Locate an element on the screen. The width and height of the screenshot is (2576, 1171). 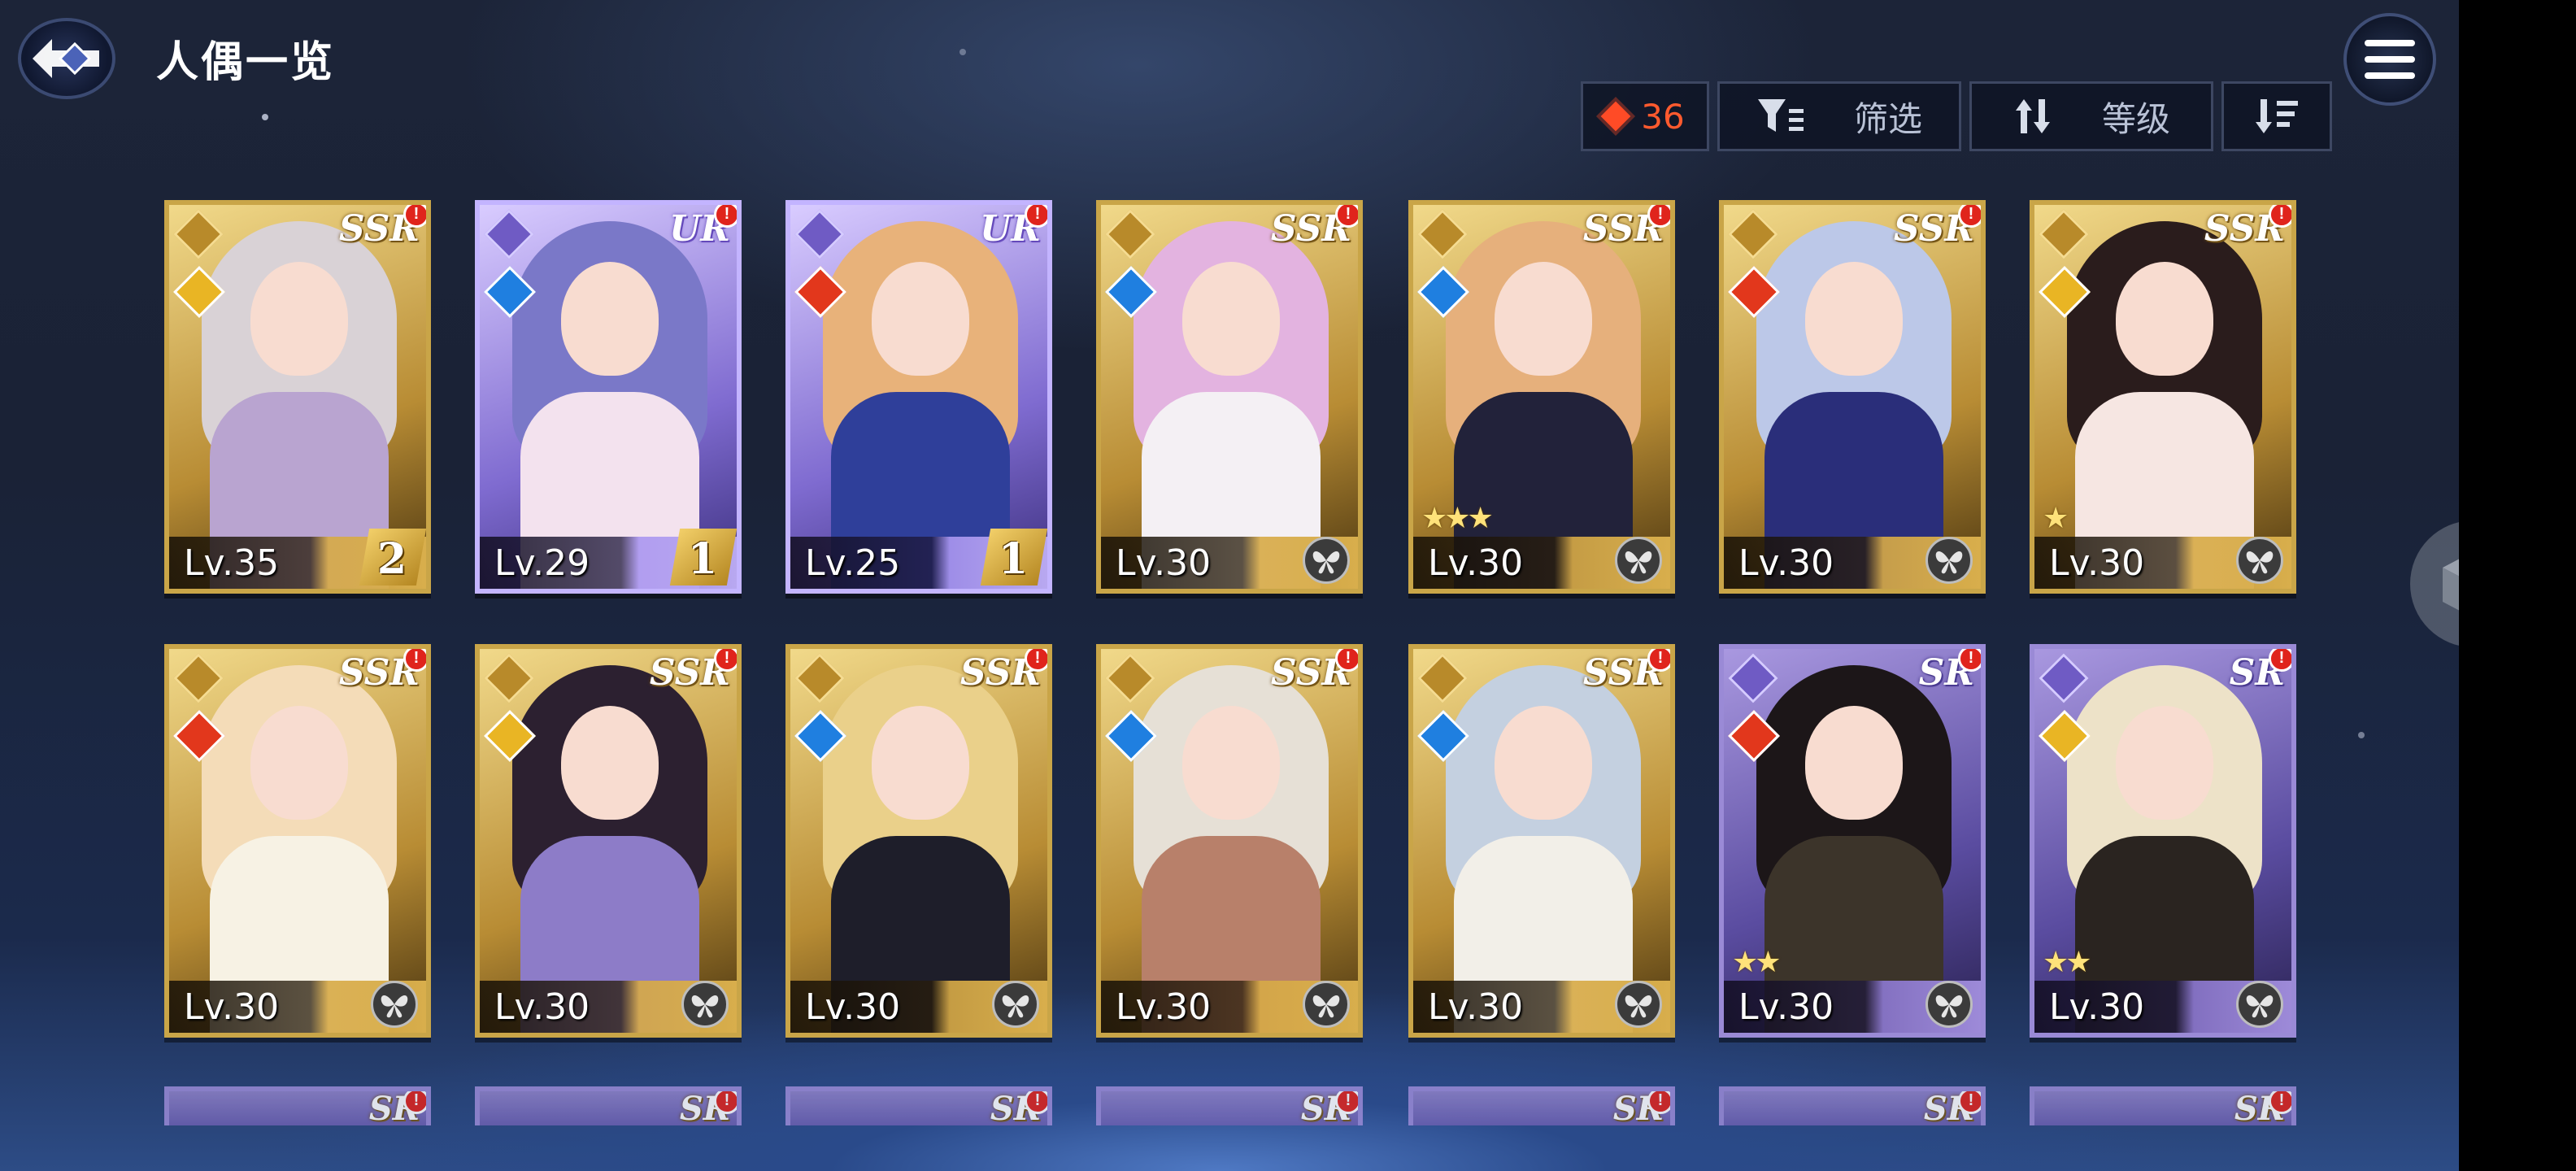
sort-label: 等级 is located at coordinates (2136, 119).